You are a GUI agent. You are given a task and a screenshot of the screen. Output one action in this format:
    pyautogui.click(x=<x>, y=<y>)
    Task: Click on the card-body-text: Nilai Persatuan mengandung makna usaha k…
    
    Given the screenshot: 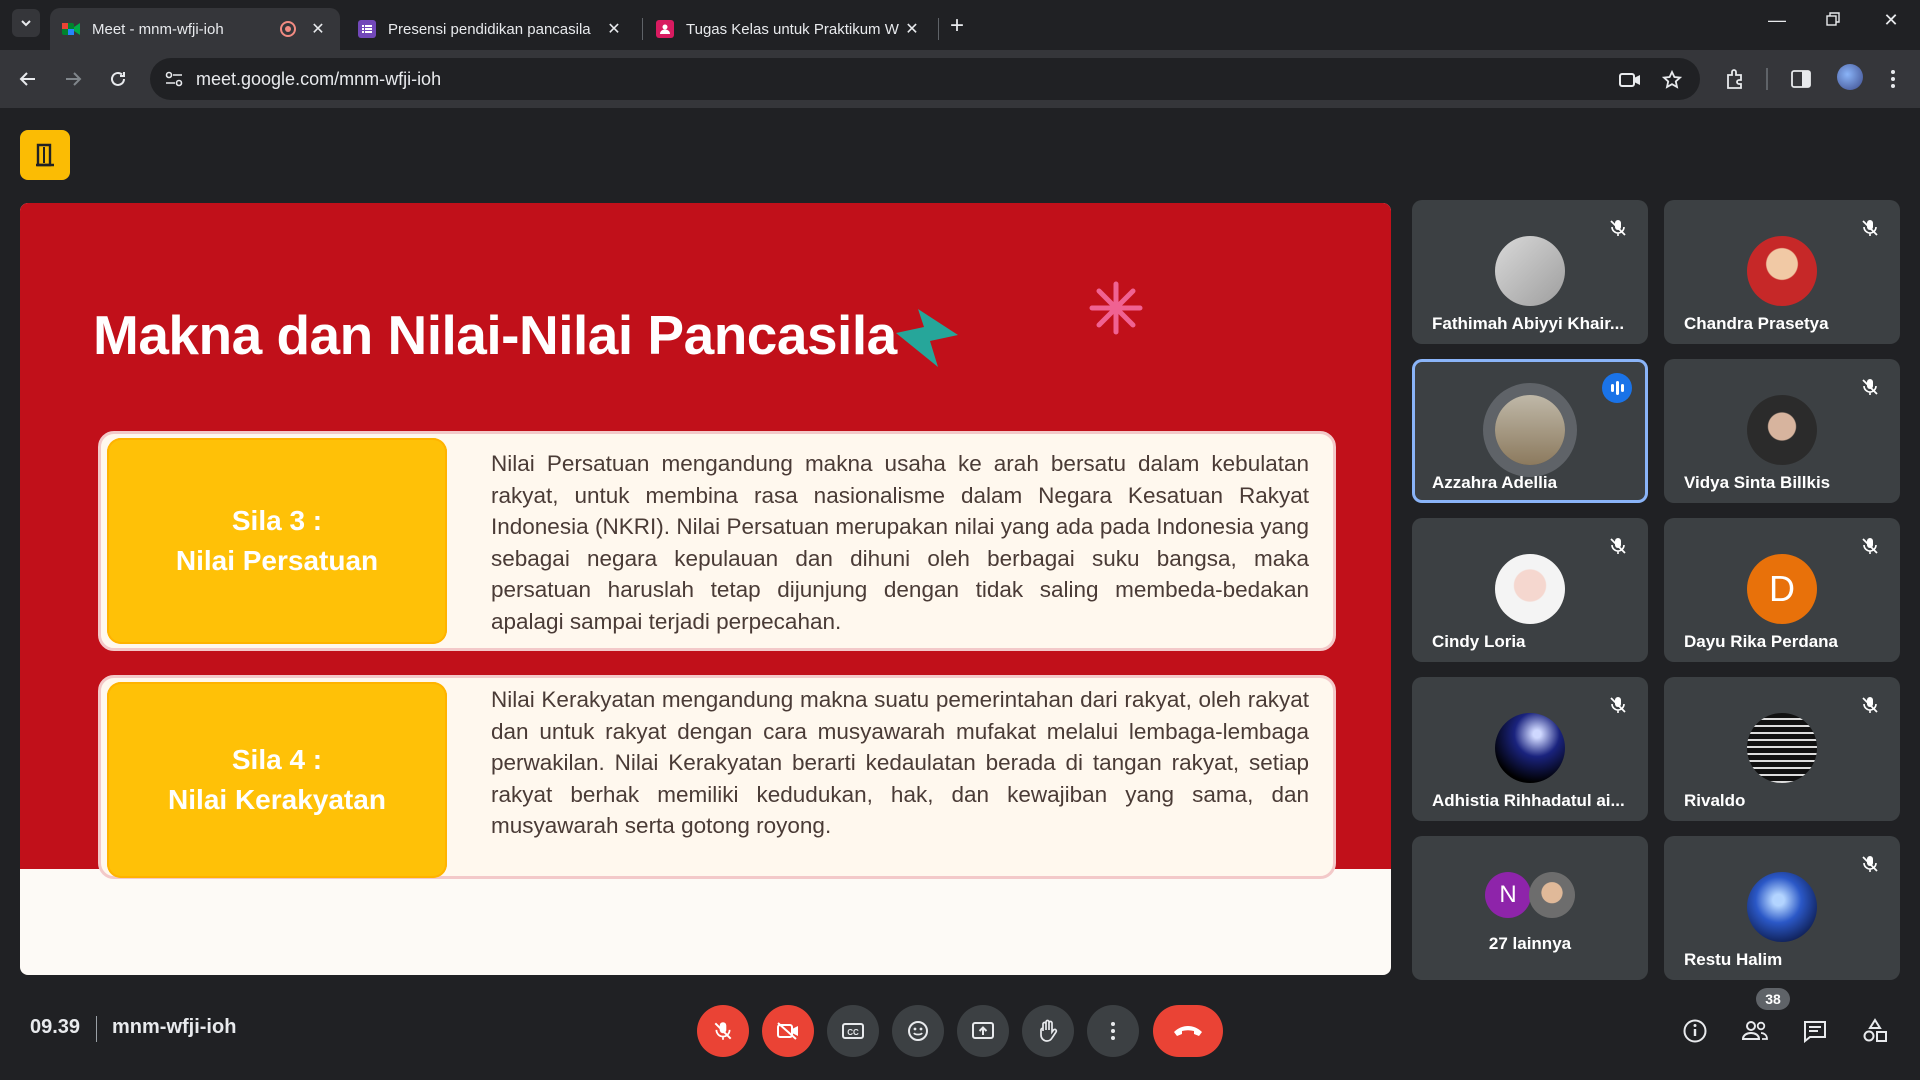 What is the action you would take?
    pyautogui.click(x=900, y=542)
    